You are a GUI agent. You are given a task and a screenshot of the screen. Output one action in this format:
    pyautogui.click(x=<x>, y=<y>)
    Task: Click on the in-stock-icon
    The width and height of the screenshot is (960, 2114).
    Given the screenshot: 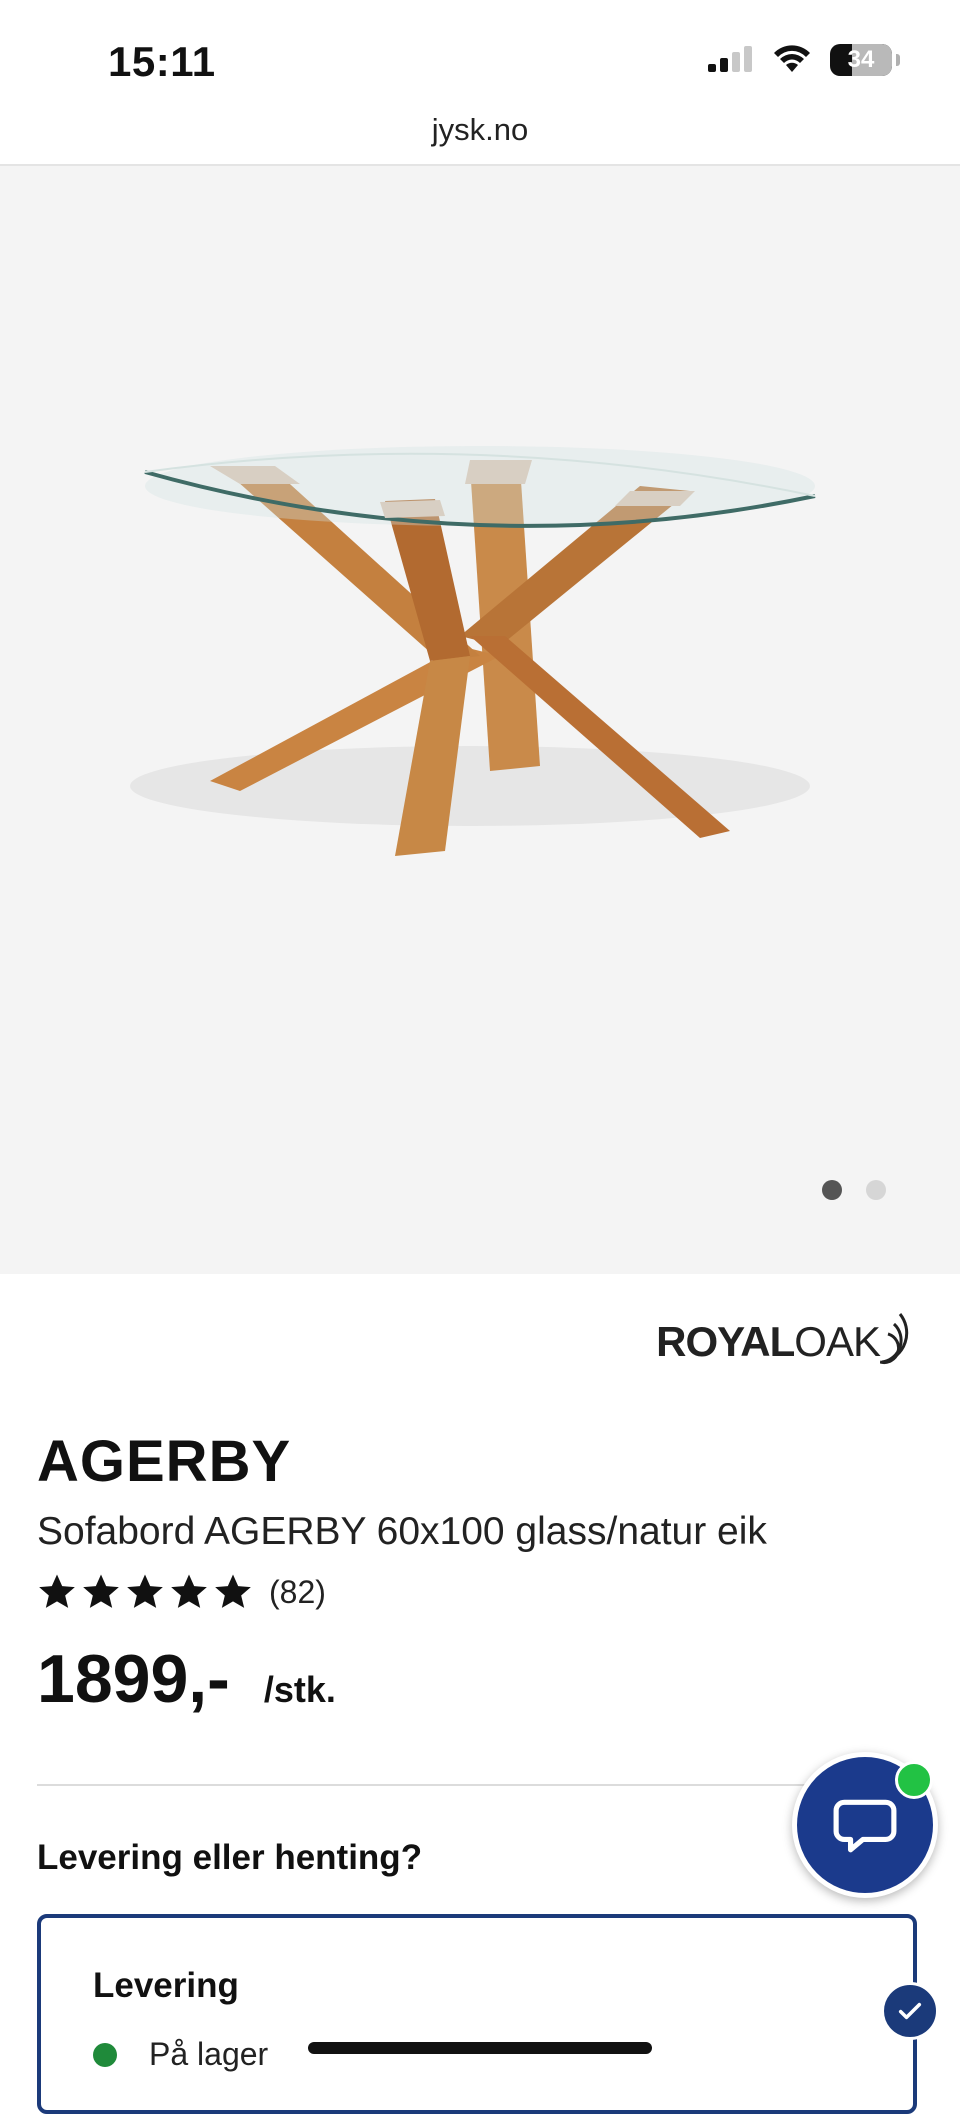 What is the action you would take?
    pyautogui.click(x=105, y=2054)
    